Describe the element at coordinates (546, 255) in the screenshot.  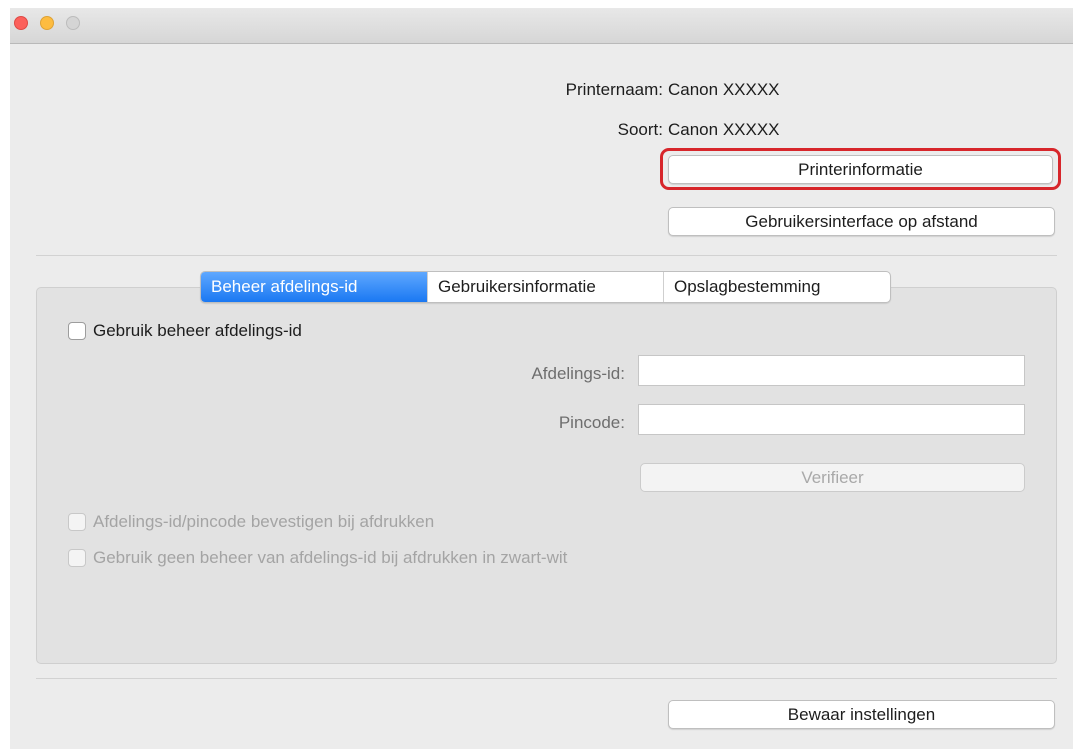
I see `top-divider` at that location.